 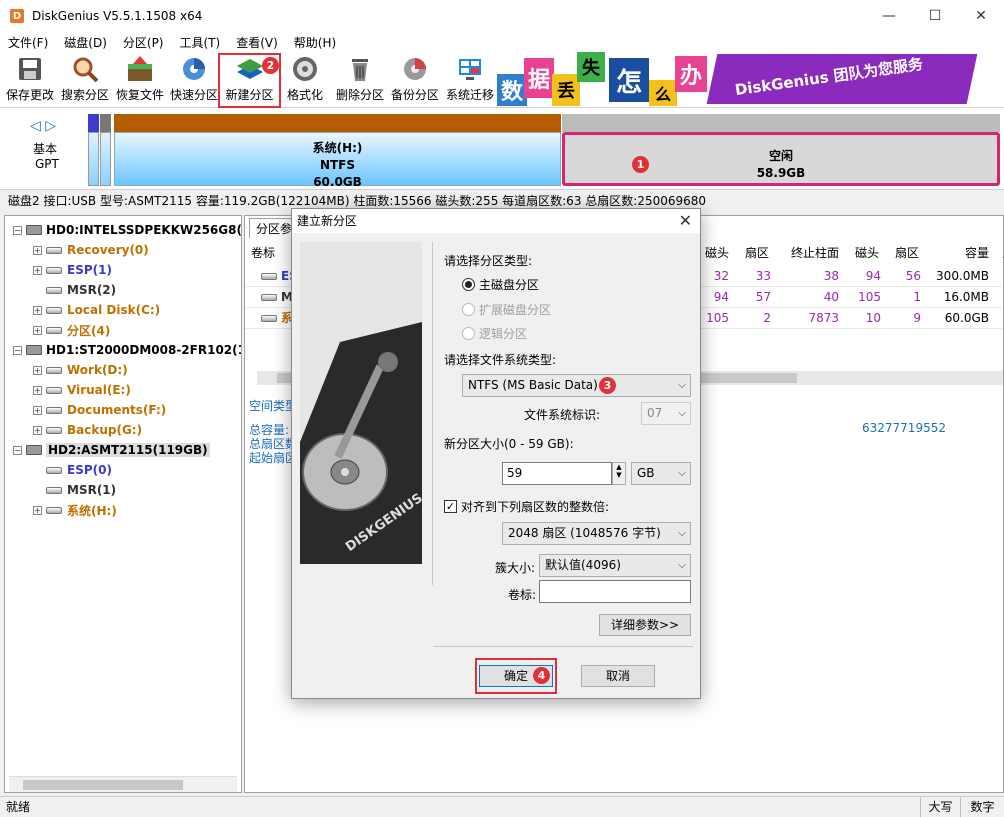 I want to click on tree-partition-item: + 系统(H:), so click(x=75, y=510).